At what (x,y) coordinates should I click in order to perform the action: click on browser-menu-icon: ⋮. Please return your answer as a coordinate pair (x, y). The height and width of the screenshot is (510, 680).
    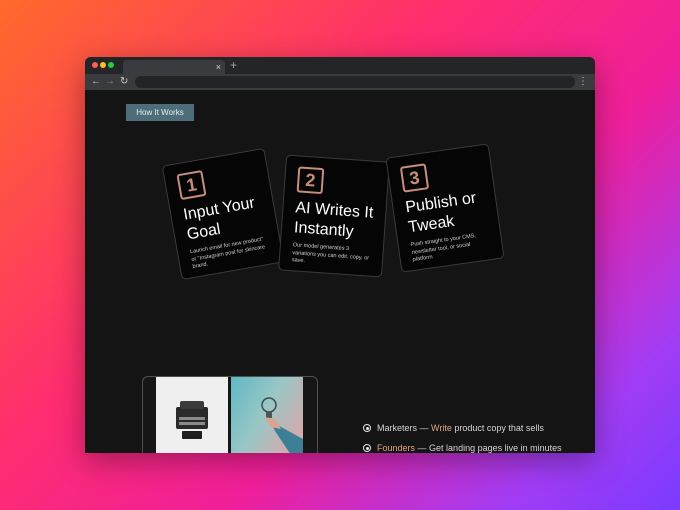
    Looking at the image, I should click on (583, 82).